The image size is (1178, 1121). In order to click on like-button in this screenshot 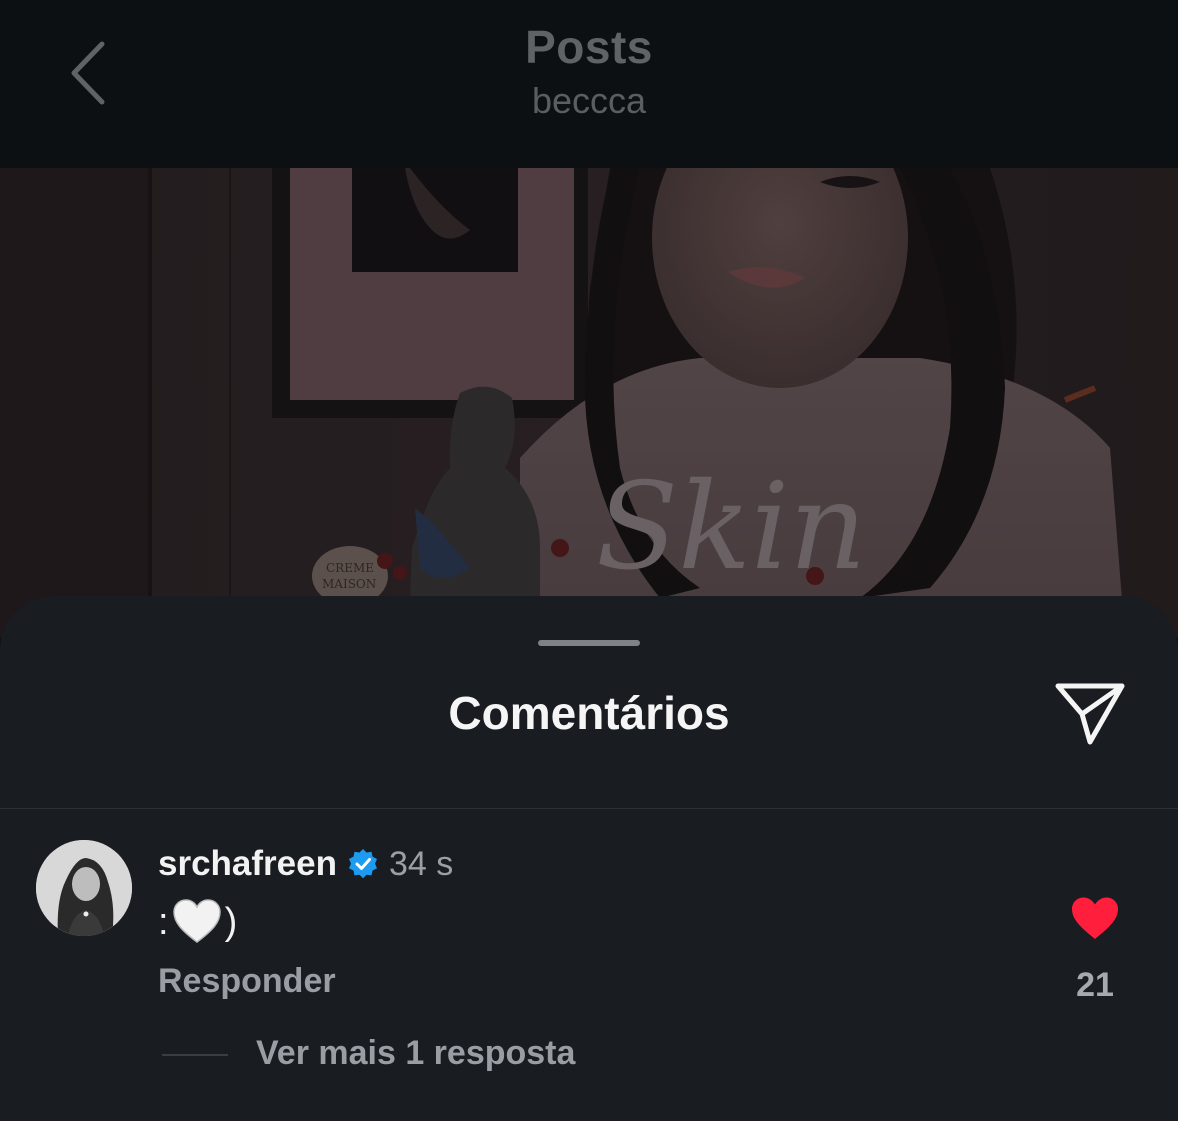, I will do `click(1095, 919)`.